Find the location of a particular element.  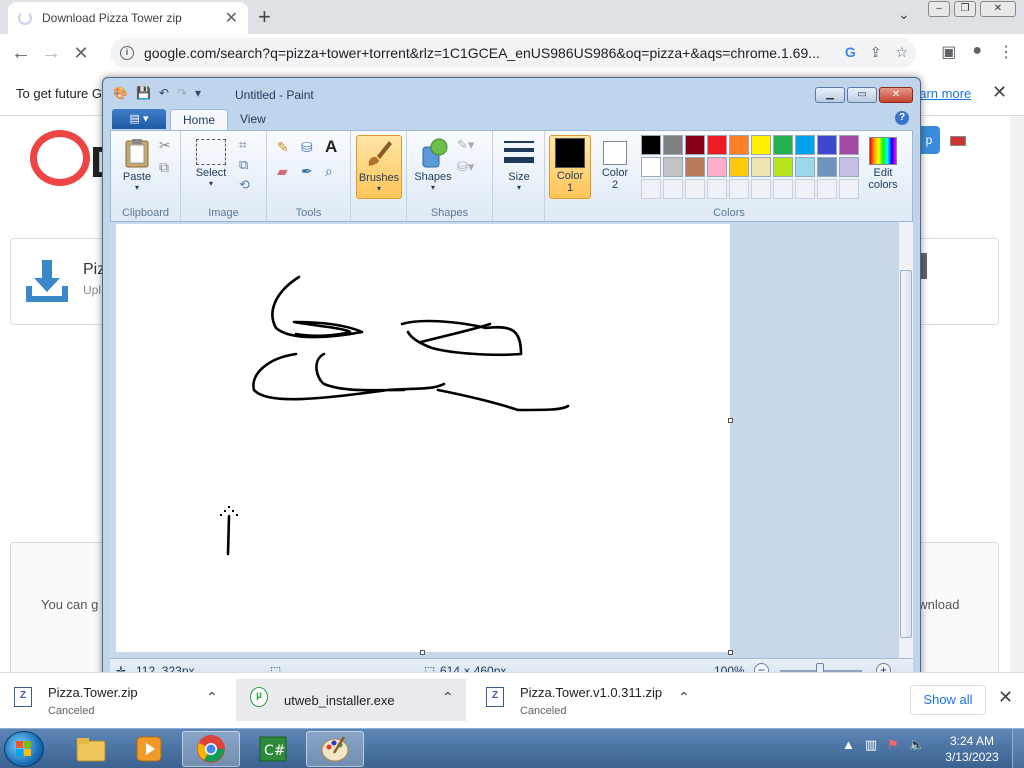

cut-icon: ✂ is located at coordinates (168, 146).